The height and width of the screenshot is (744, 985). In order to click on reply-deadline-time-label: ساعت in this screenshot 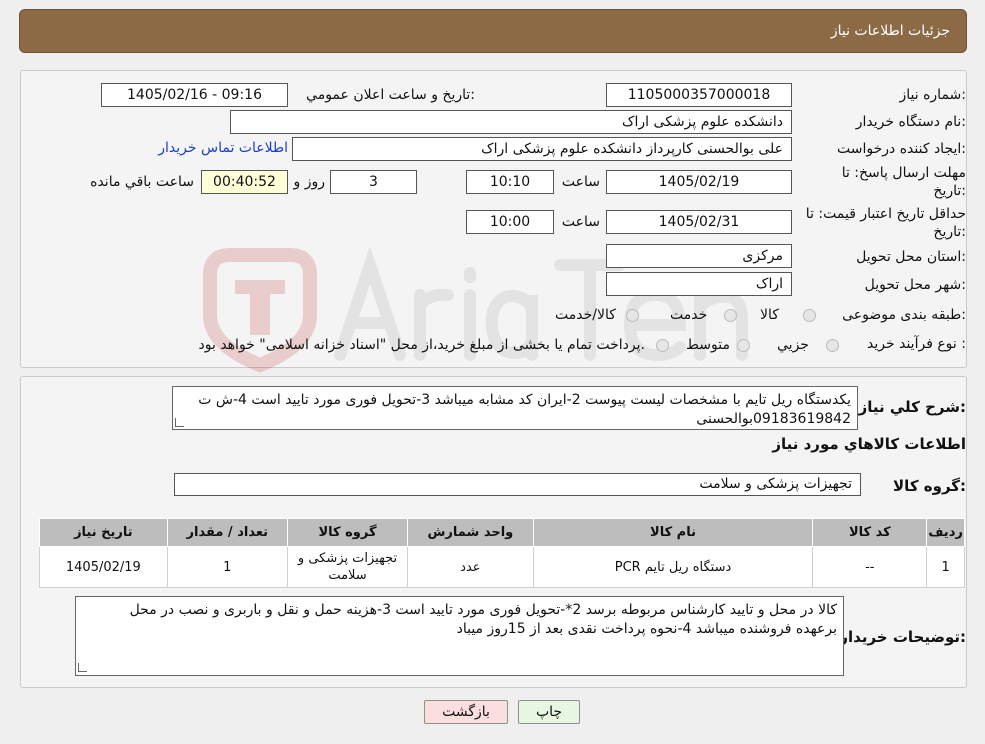, I will do `click(580, 182)`.